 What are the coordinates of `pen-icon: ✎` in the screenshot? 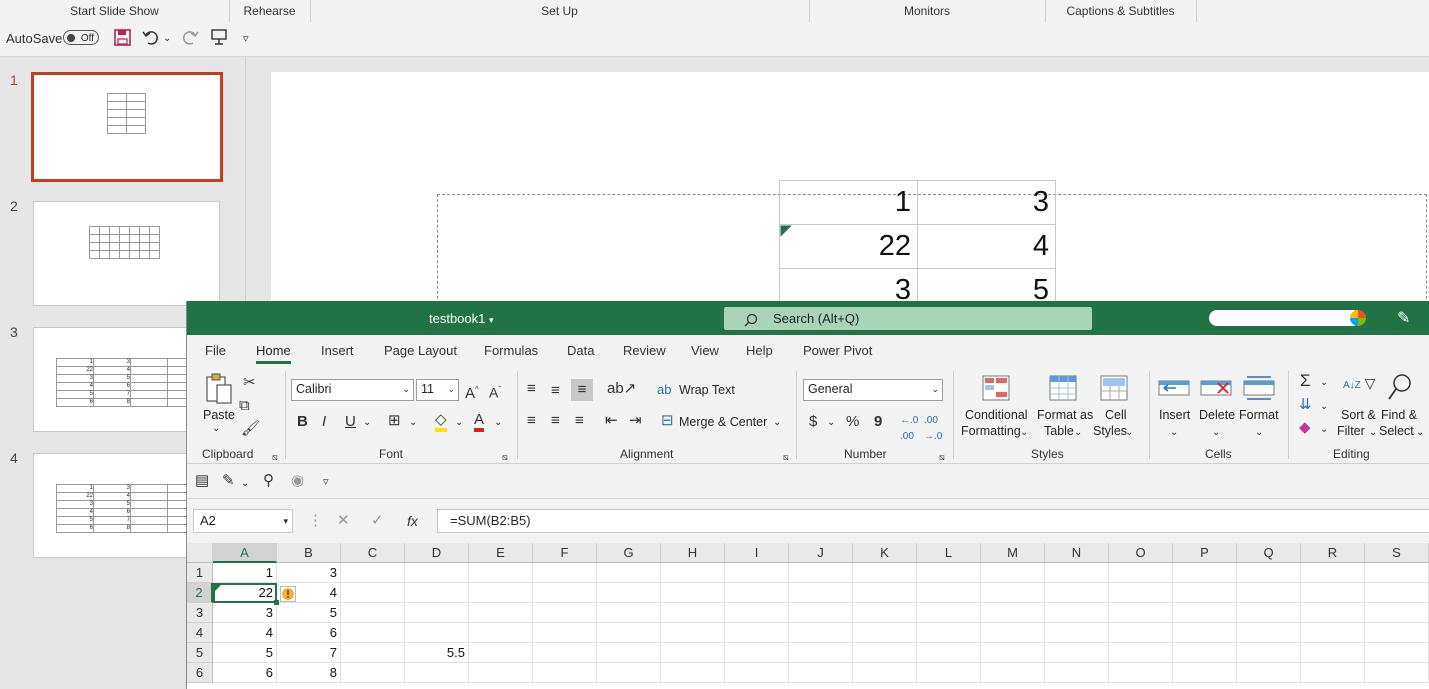 It's located at (1403, 318).